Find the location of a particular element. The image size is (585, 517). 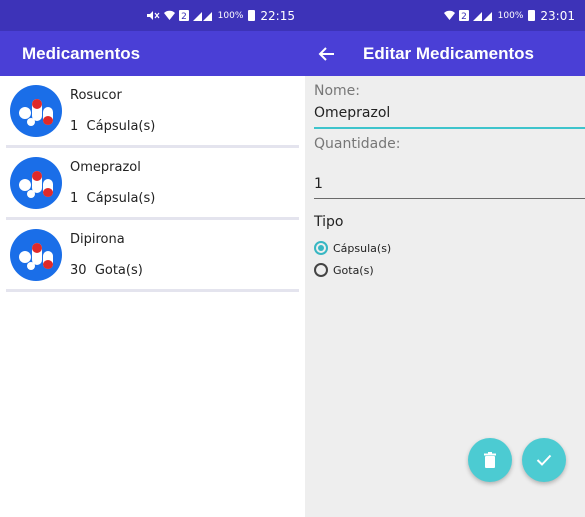

list-item: Omeprazol 1 Cápsula(s) is located at coordinates (152, 184).